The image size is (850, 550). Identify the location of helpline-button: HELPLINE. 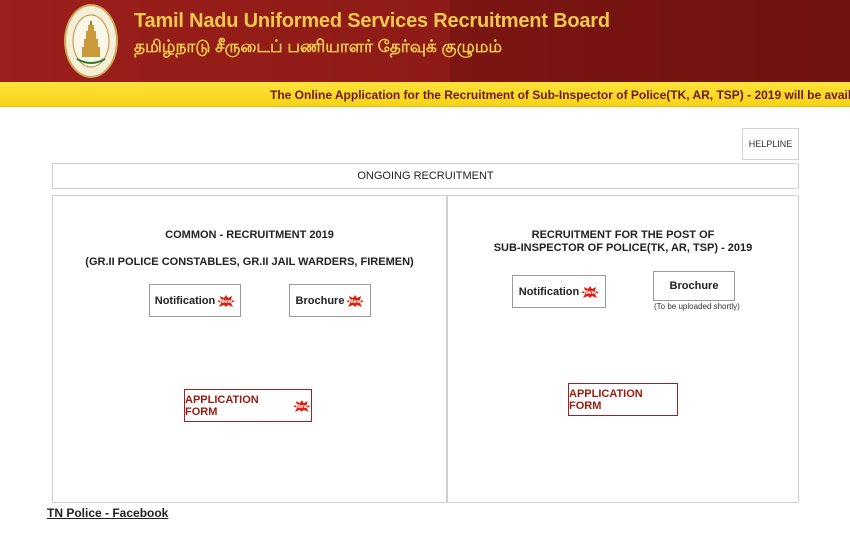
(770, 144).